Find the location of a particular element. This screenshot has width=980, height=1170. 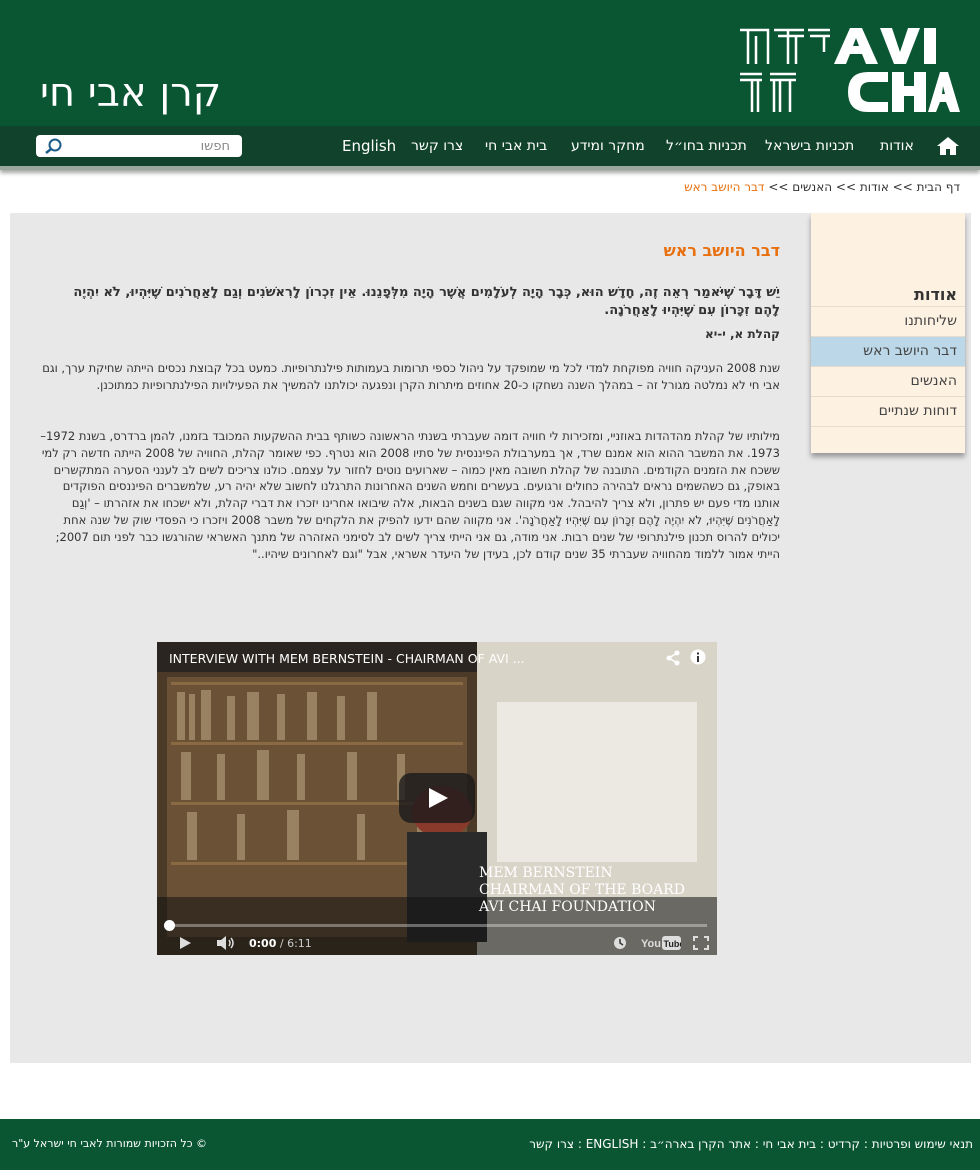

footer-link-terms: תנאי שימוש ופרטיות is located at coordinates (922, 1144).